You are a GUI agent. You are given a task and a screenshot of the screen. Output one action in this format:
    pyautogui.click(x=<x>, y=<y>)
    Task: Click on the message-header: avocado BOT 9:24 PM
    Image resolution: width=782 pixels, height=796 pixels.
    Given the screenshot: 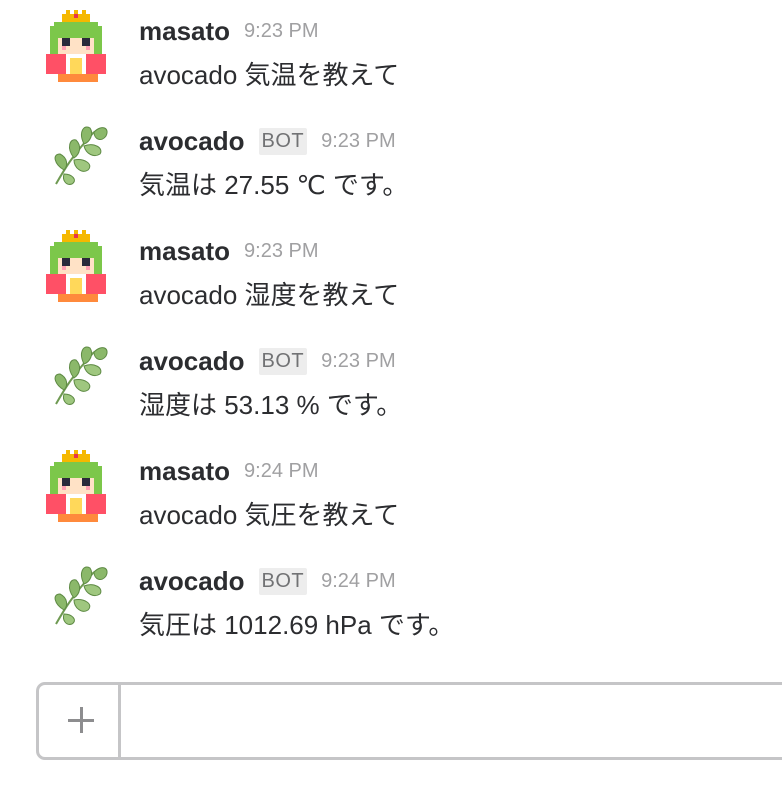 What is the action you would take?
    pyautogui.click(x=267, y=581)
    